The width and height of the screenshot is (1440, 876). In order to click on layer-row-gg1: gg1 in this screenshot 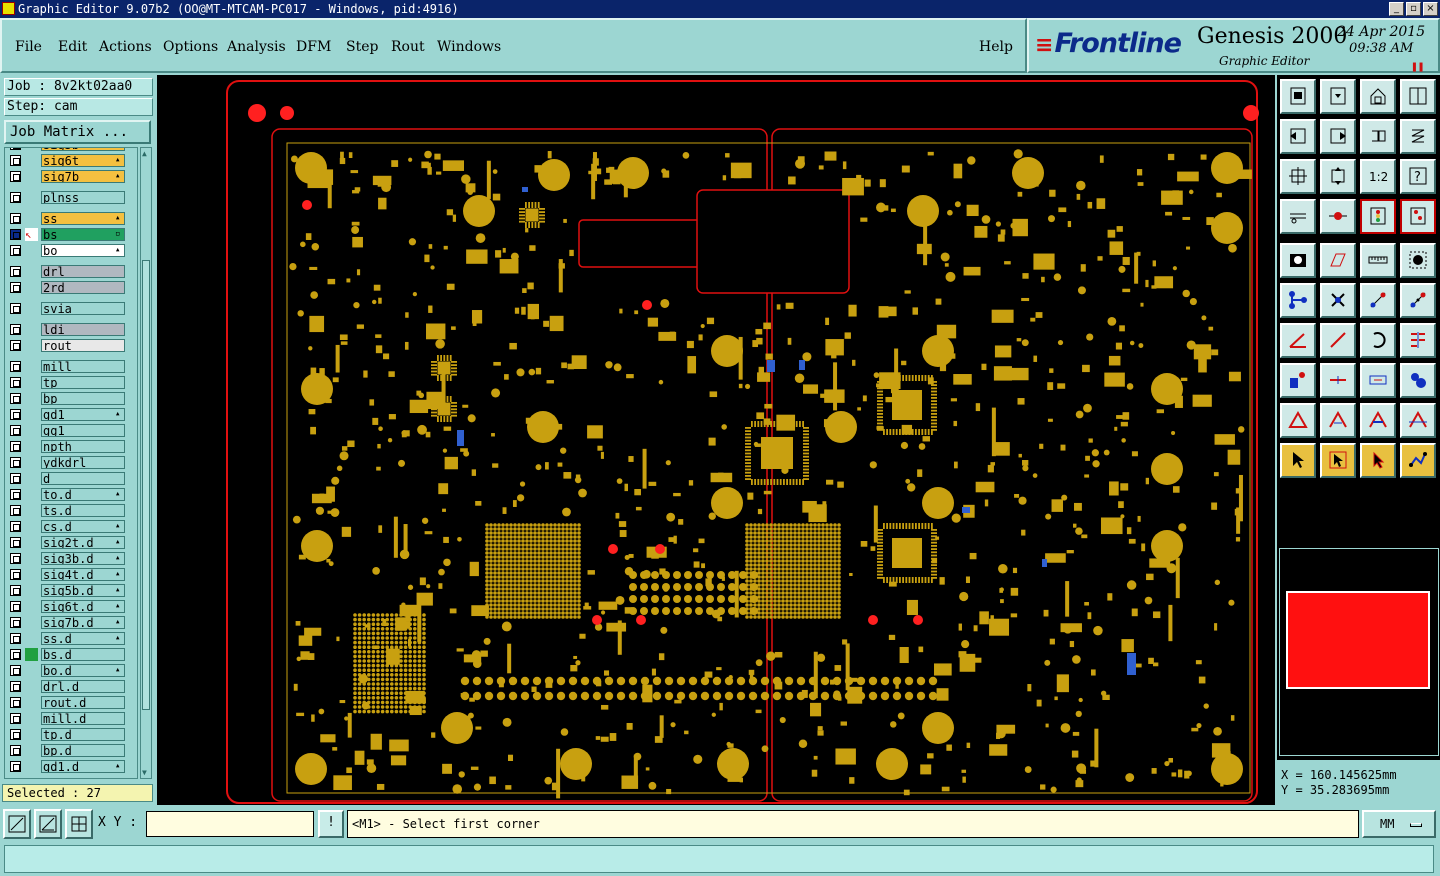, I will do `click(71, 430)`.